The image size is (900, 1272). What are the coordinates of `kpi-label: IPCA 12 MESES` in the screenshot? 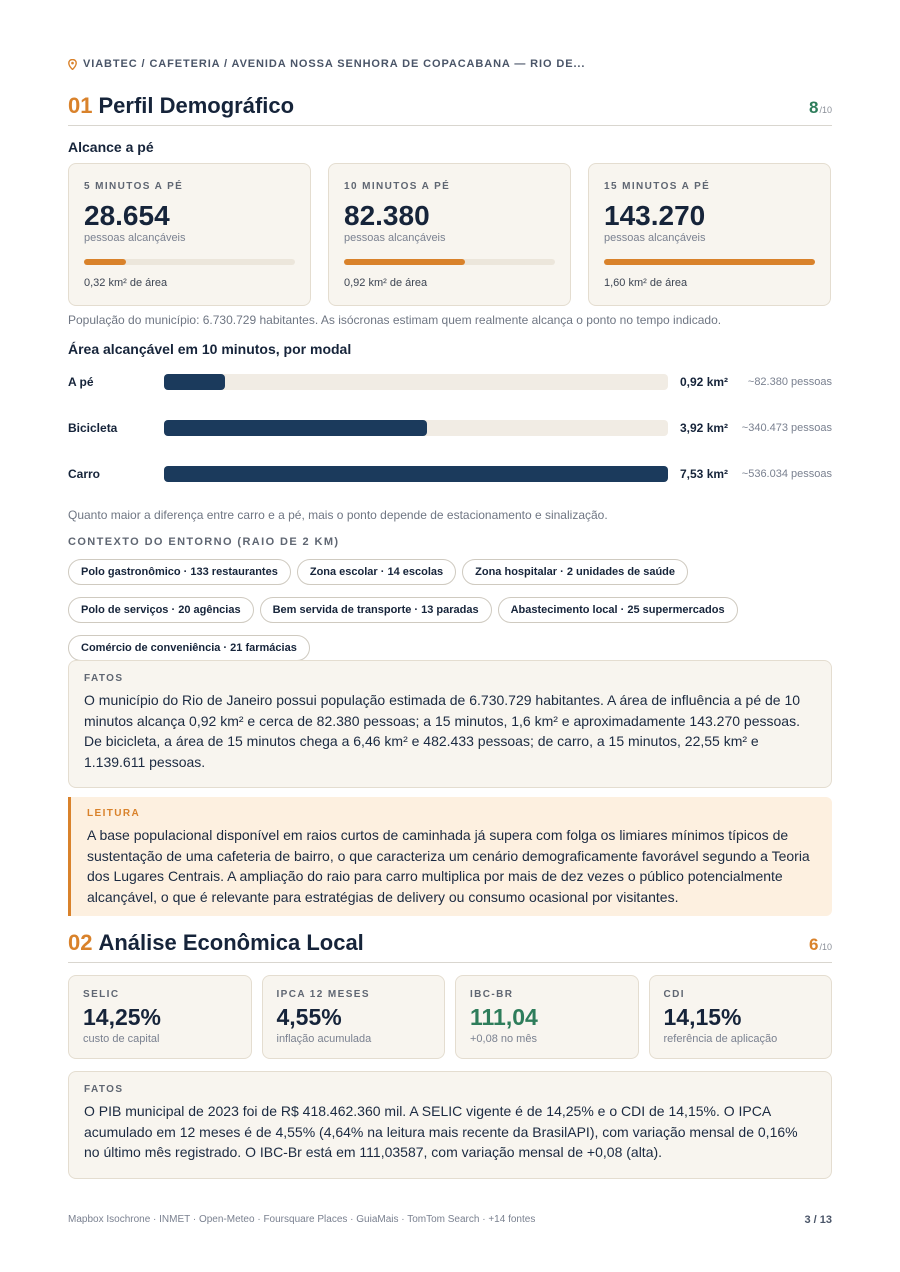 It's located at (323, 994).